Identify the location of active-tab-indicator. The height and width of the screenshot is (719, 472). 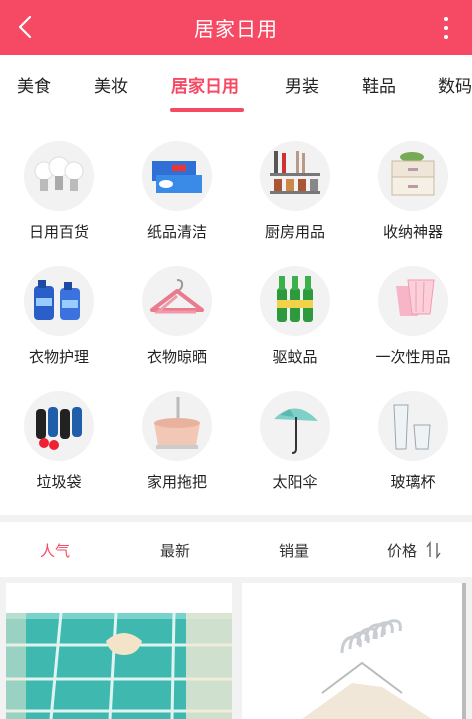
(207, 110).